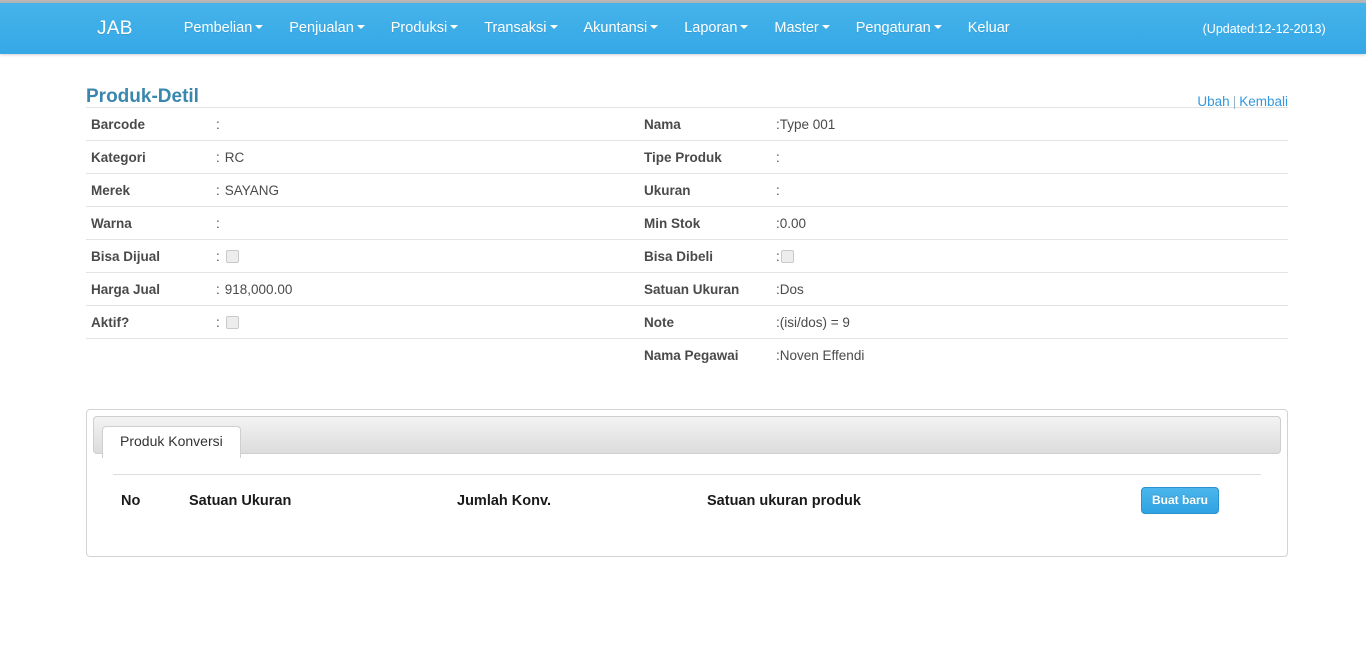  What do you see at coordinates (787, 256) in the screenshot?
I see `checkbox-bisa-dibeli` at bounding box center [787, 256].